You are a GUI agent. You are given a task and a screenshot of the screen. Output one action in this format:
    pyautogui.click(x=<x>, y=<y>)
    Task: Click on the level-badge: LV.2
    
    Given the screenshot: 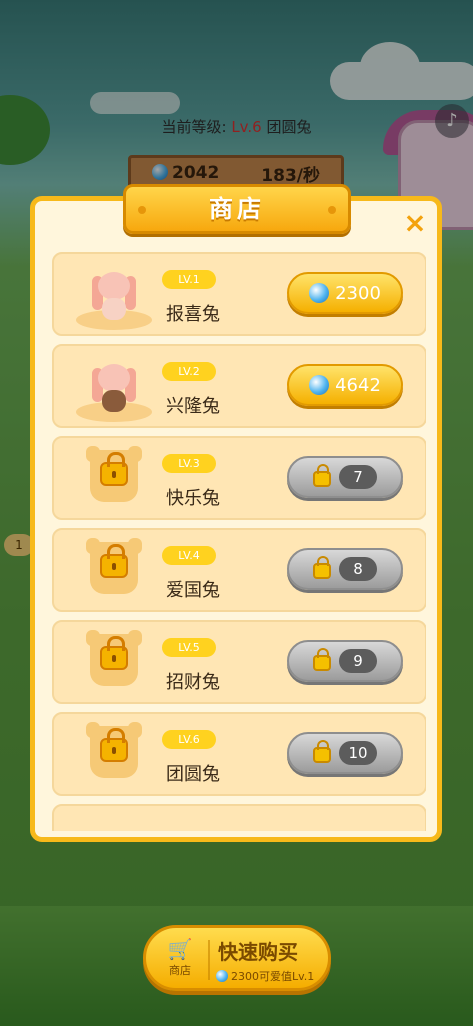 What is the action you would take?
    pyautogui.click(x=189, y=371)
    